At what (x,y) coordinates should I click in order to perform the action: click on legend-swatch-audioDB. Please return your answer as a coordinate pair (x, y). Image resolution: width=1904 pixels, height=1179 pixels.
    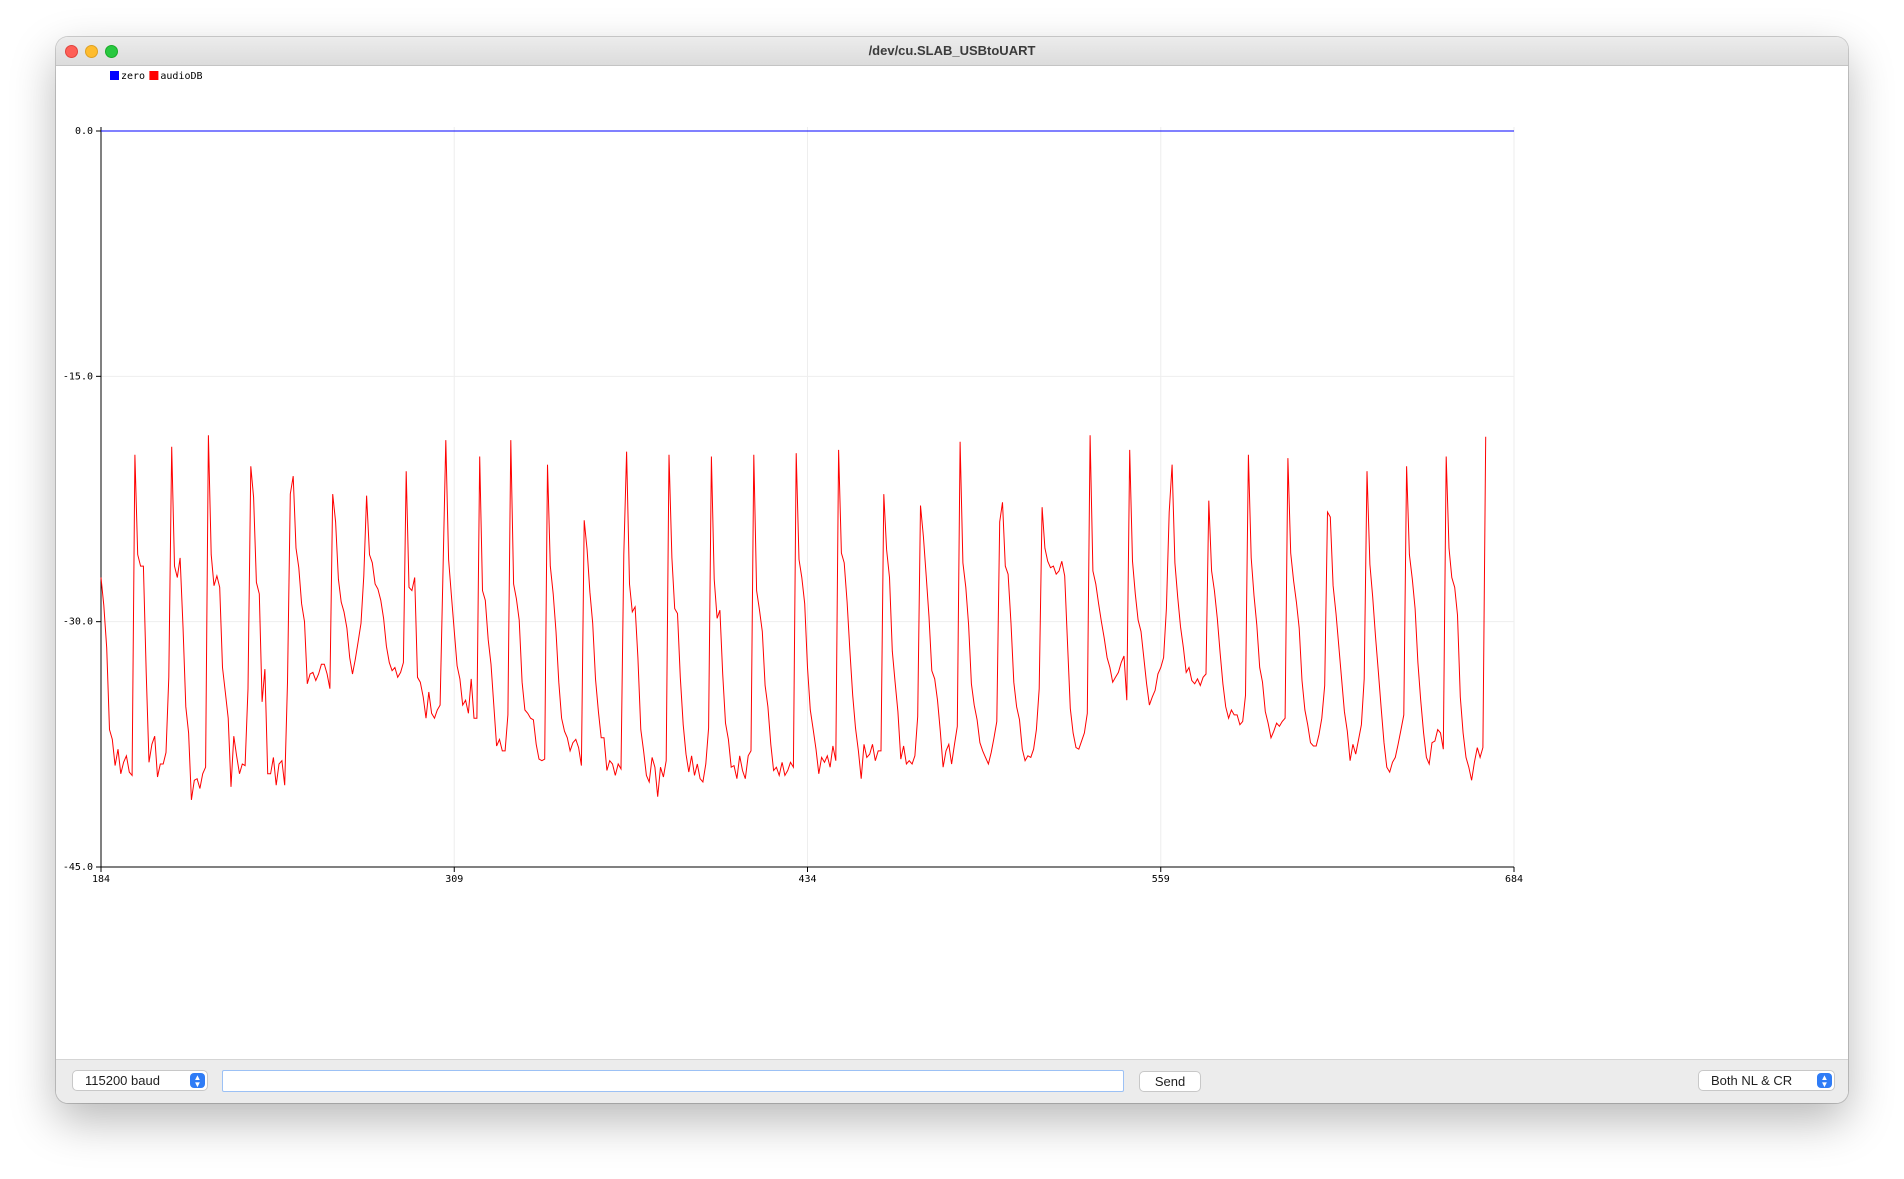
    Looking at the image, I should click on (154, 75).